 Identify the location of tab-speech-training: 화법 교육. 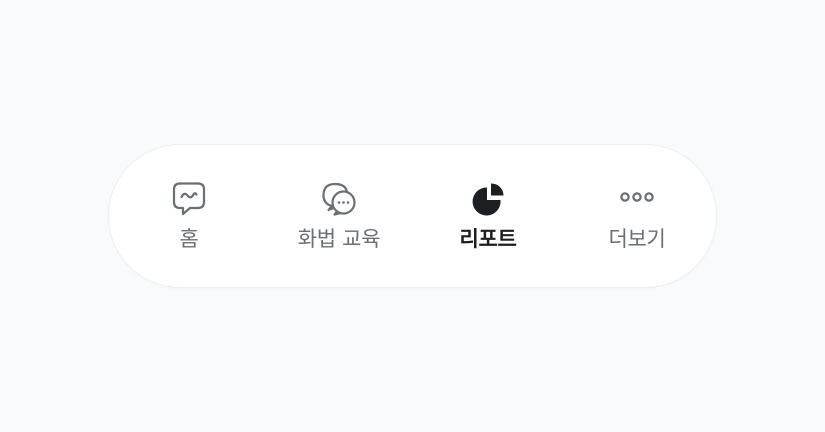
(339, 217).